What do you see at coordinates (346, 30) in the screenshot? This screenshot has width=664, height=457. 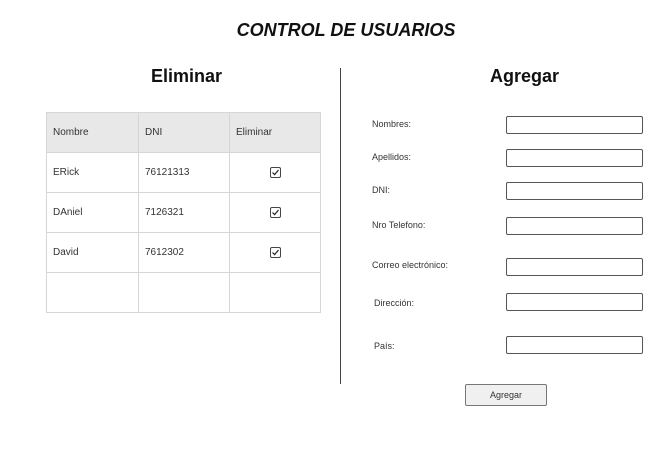 I see `page-title: CONTROL DE USUARIOS` at bounding box center [346, 30].